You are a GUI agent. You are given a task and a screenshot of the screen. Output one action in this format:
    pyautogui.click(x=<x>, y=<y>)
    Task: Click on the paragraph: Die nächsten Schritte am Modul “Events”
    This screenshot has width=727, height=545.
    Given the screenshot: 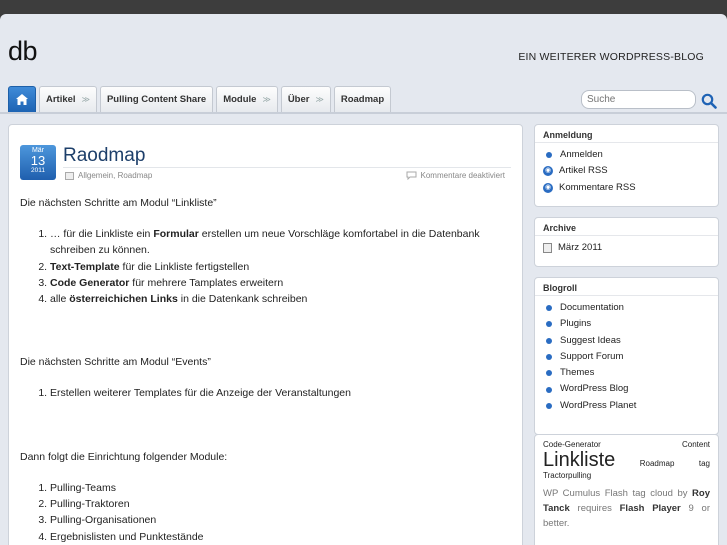 What is the action you would take?
    pyautogui.click(x=115, y=362)
    